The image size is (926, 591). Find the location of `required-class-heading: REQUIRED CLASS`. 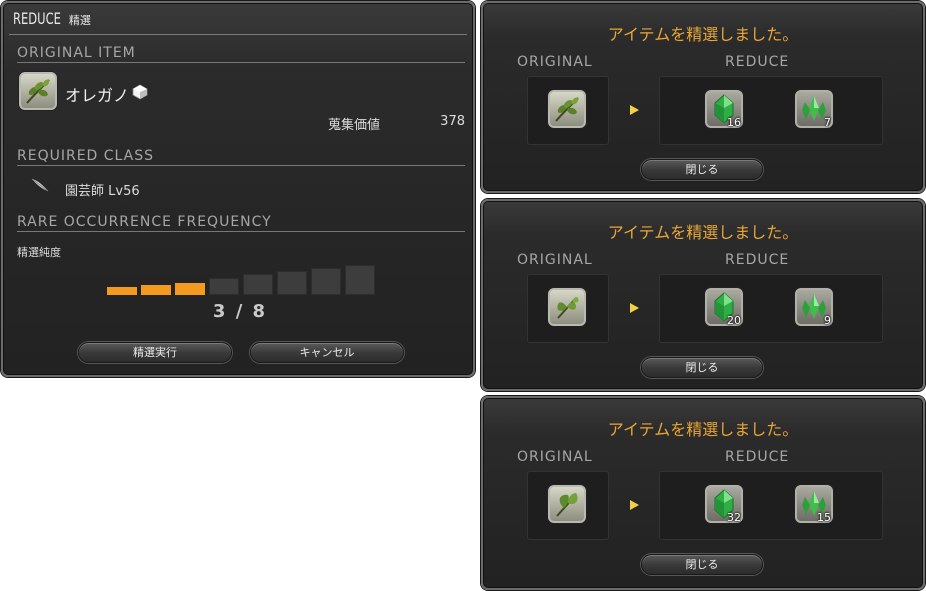

required-class-heading: REQUIRED CLASS is located at coordinates (241, 157).